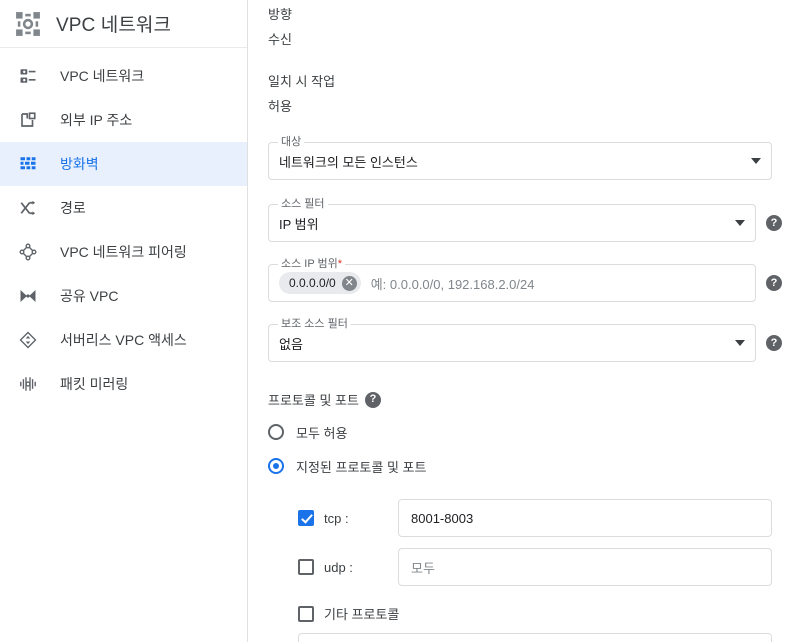  I want to click on source-filter-select: 소스 필터 IP 범위, so click(512, 220).